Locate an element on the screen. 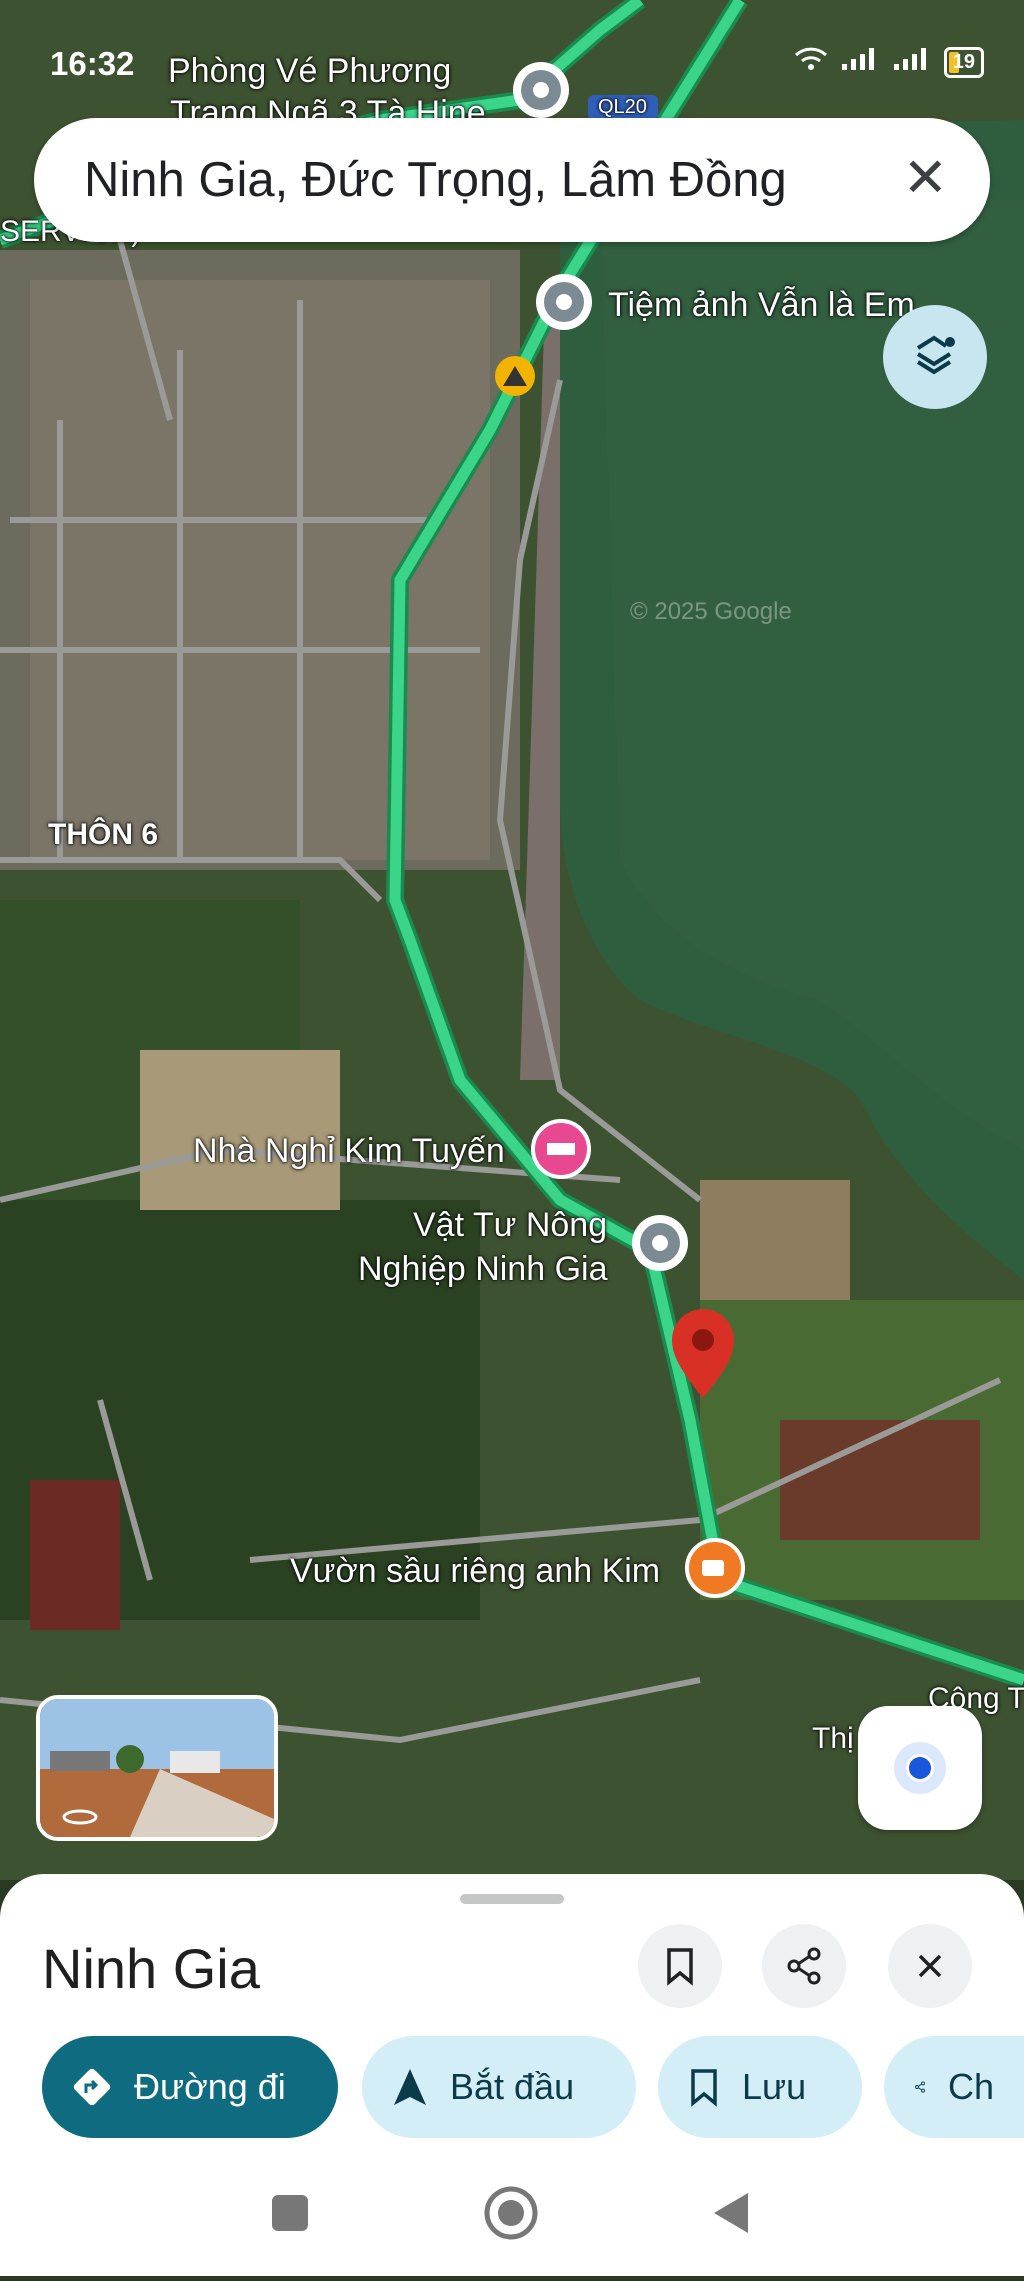 Image resolution: width=1024 pixels, height=2281 pixels. start-button: Bắt đầu is located at coordinates (499, 2087).